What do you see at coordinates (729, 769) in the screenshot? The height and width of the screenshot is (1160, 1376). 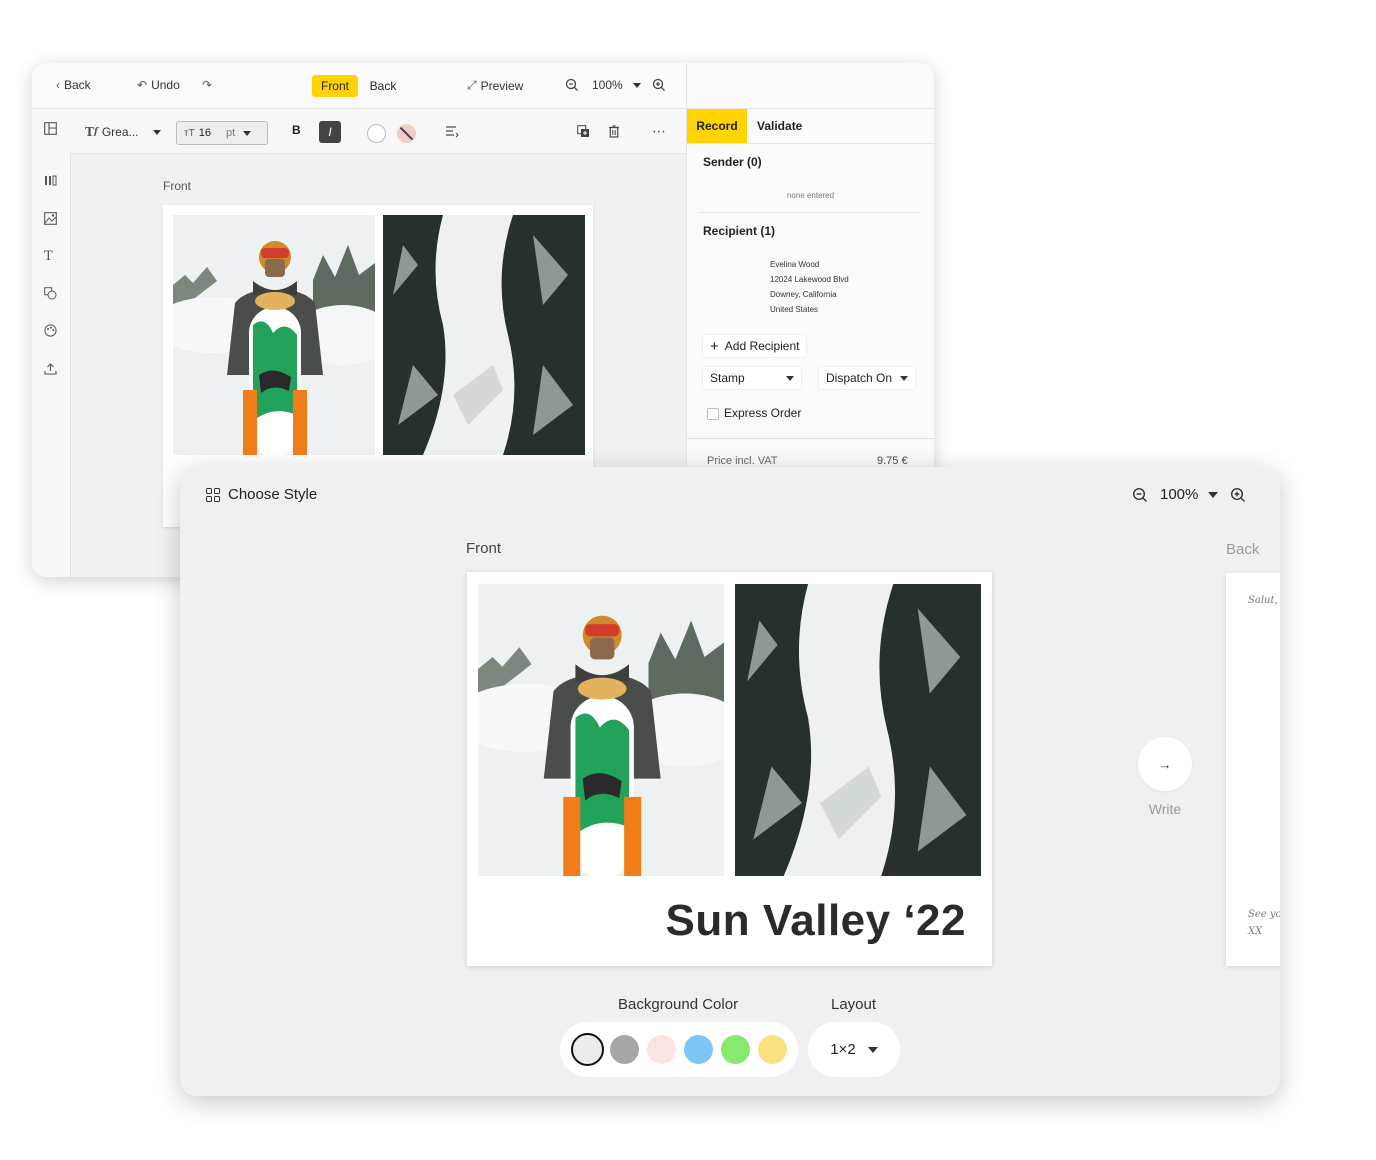 I see `postcard-front: Sun Valley ‘22` at bounding box center [729, 769].